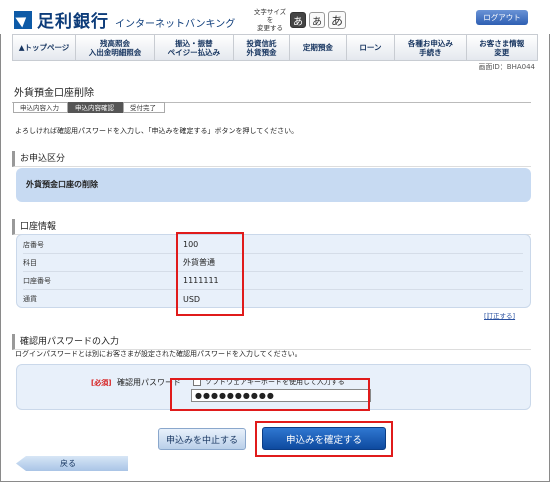 The height and width of the screenshot is (482, 550). What do you see at coordinates (271, 342) in the screenshot?
I see `password-heading: 確認用パスワードの入力` at bounding box center [271, 342].